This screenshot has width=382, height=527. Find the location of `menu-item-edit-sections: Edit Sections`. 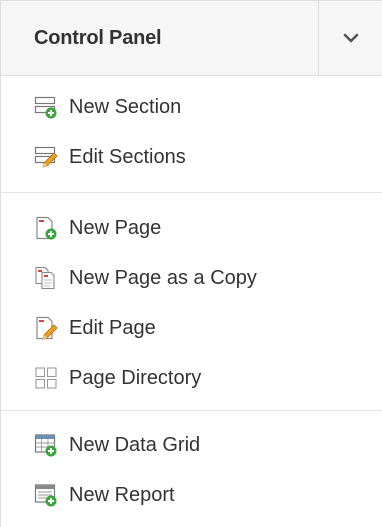

menu-item-edit-sections: Edit Sections is located at coordinates (191, 157).